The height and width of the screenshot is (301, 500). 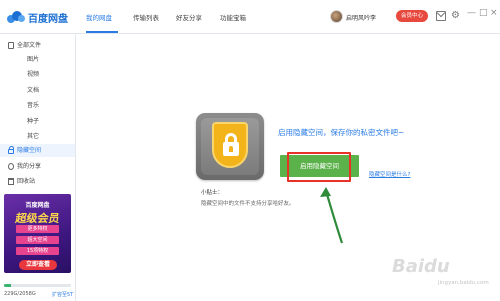 I want to click on sidebar-item-all-files: 全部文件, so click(x=37, y=45).